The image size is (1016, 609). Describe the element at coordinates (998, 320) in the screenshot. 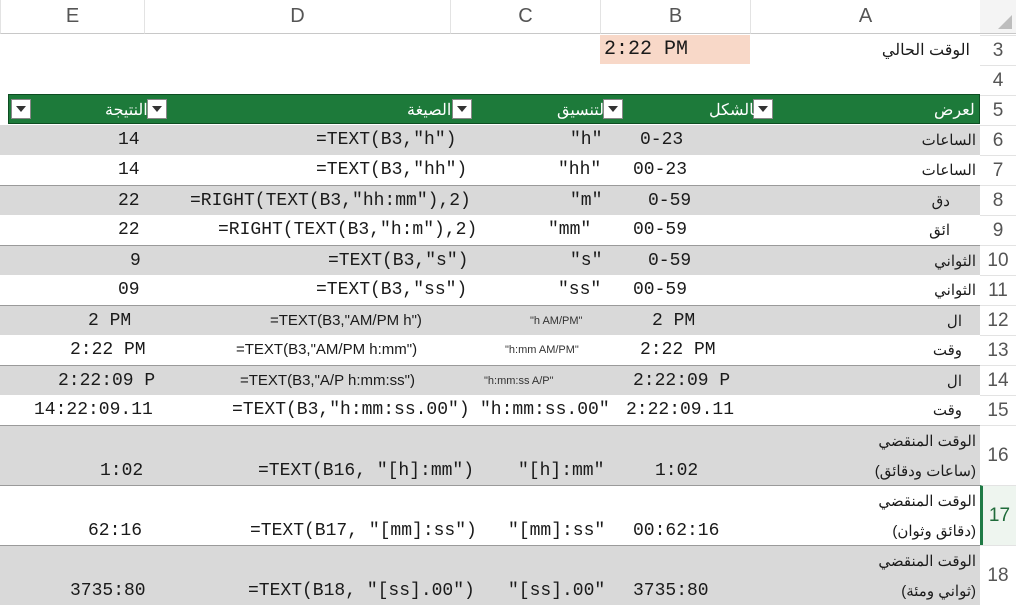

I see `row-header-12: 12` at that location.